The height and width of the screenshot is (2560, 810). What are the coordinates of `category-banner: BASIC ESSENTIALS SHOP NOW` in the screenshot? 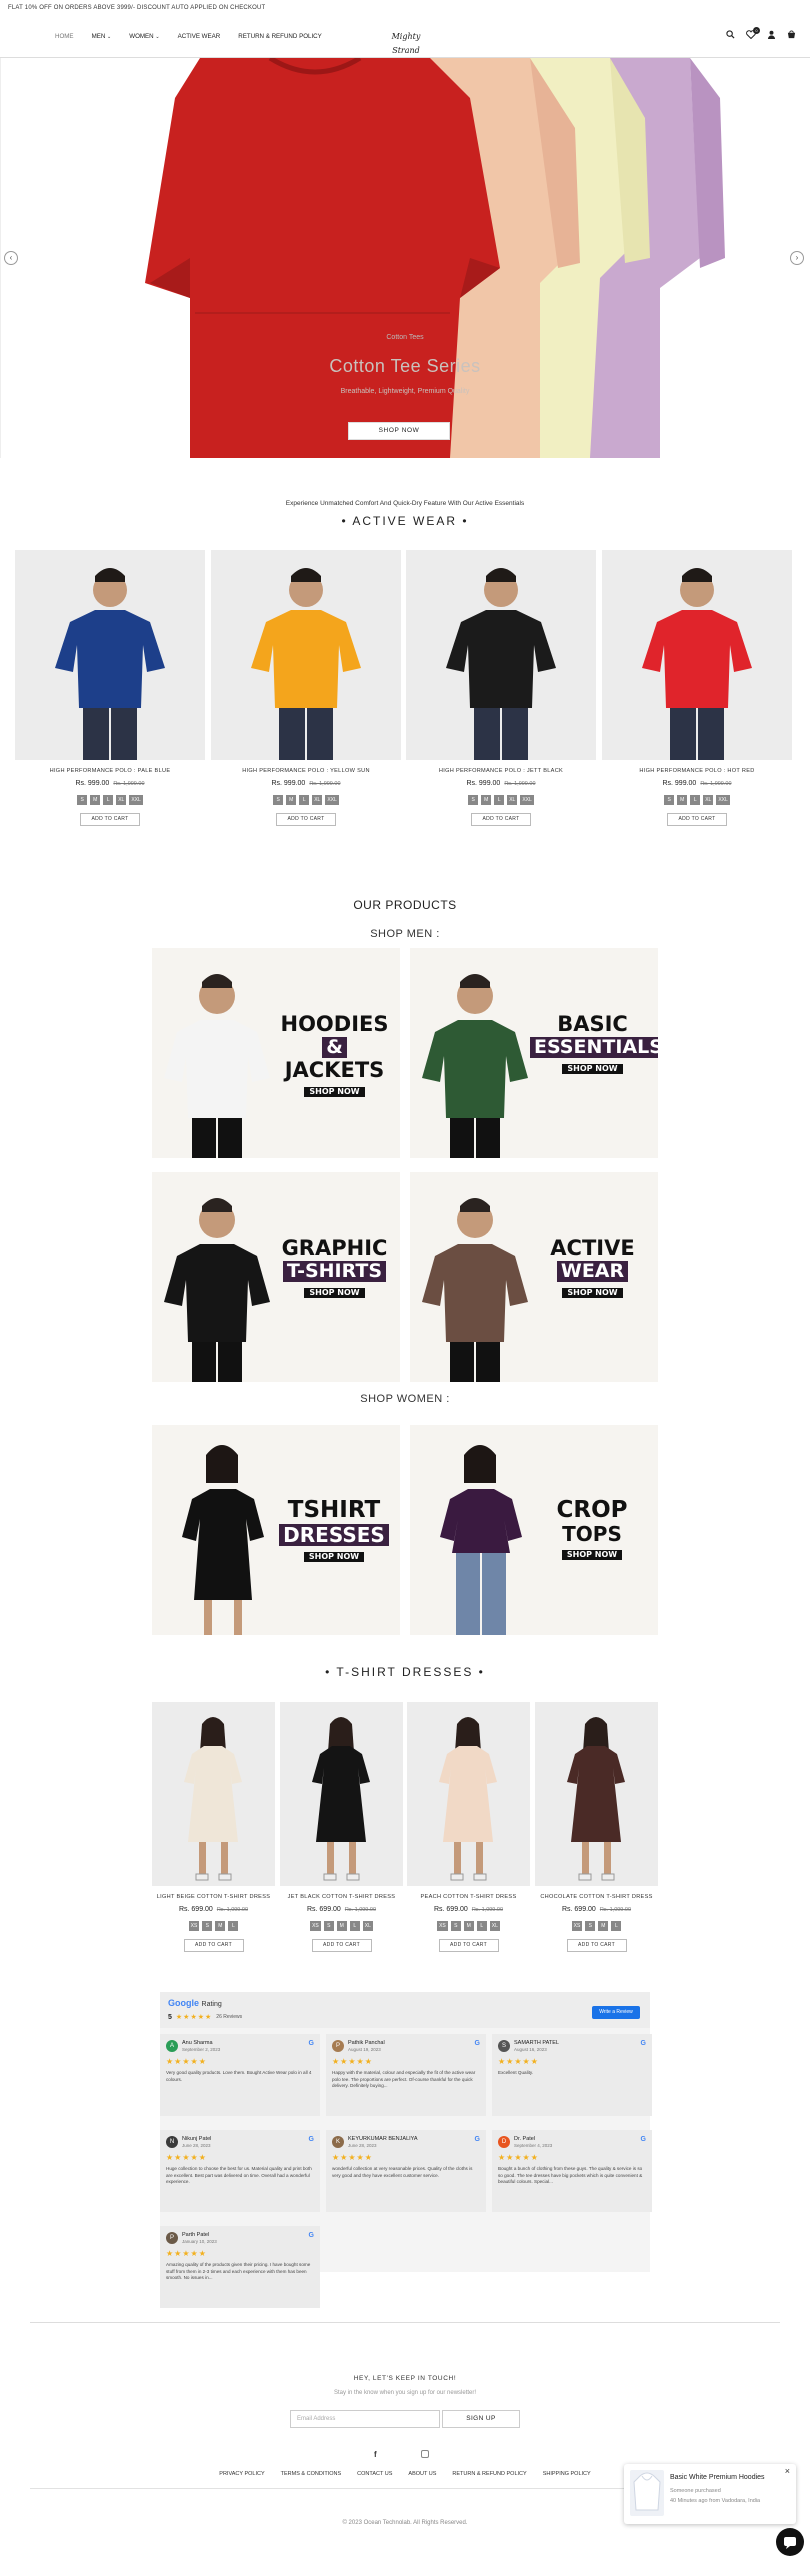 It's located at (534, 1053).